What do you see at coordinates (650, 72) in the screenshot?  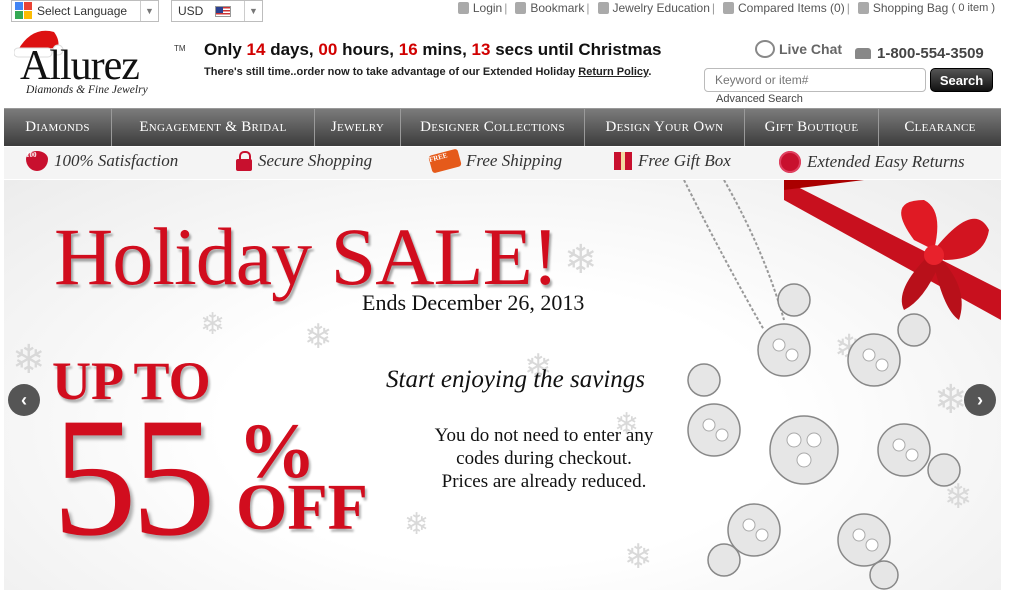 I see `notice-end: .` at bounding box center [650, 72].